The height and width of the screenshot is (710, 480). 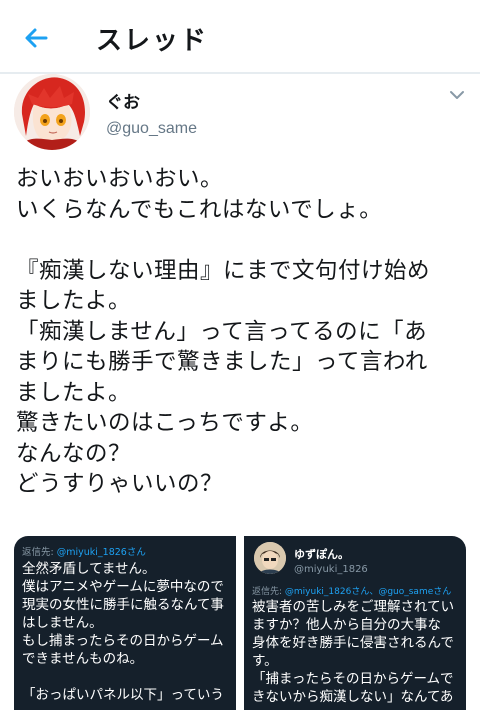 What do you see at coordinates (223, 270) in the screenshot?
I see `tweet-text-line: 『痴漢しない理由』にまで文句付け始め` at bounding box center [223, 270].